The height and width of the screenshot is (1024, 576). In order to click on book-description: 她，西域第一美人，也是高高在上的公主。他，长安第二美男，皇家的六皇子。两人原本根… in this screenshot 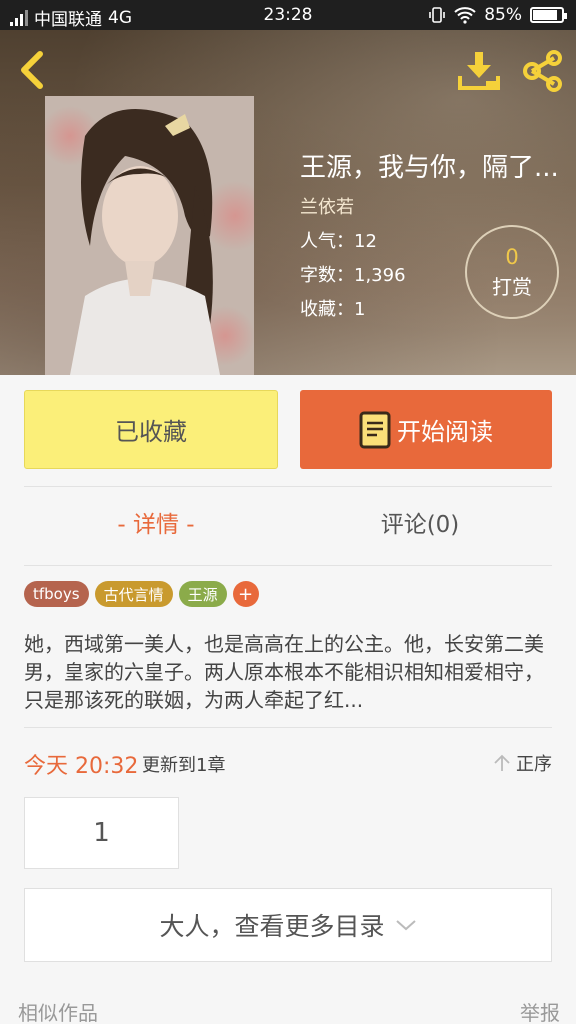, I will do `click(288, 672)`.